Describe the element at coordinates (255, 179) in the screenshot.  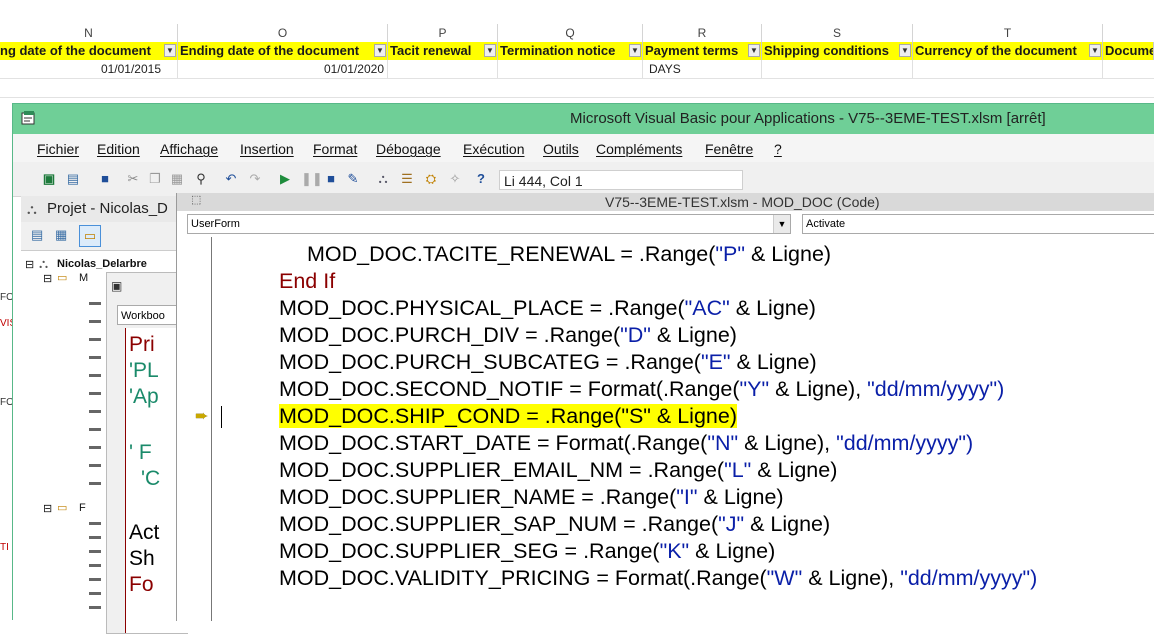
I see `redo-icon: ↷` at that location.